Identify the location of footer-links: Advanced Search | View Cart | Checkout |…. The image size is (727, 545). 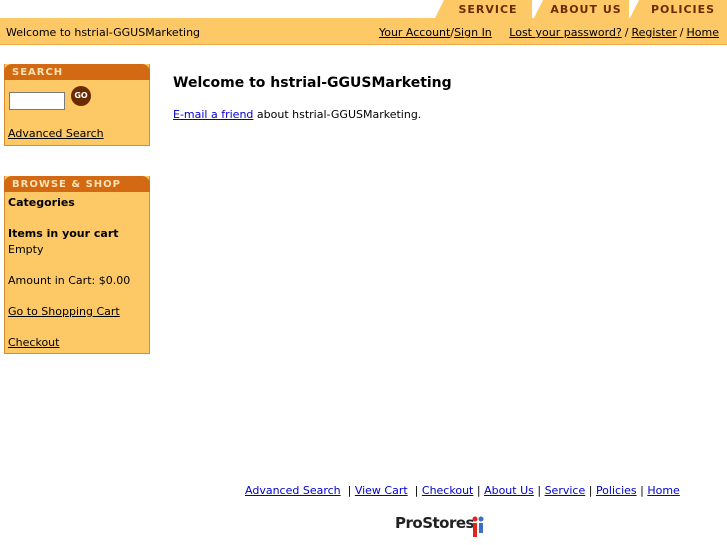
(462, 490).